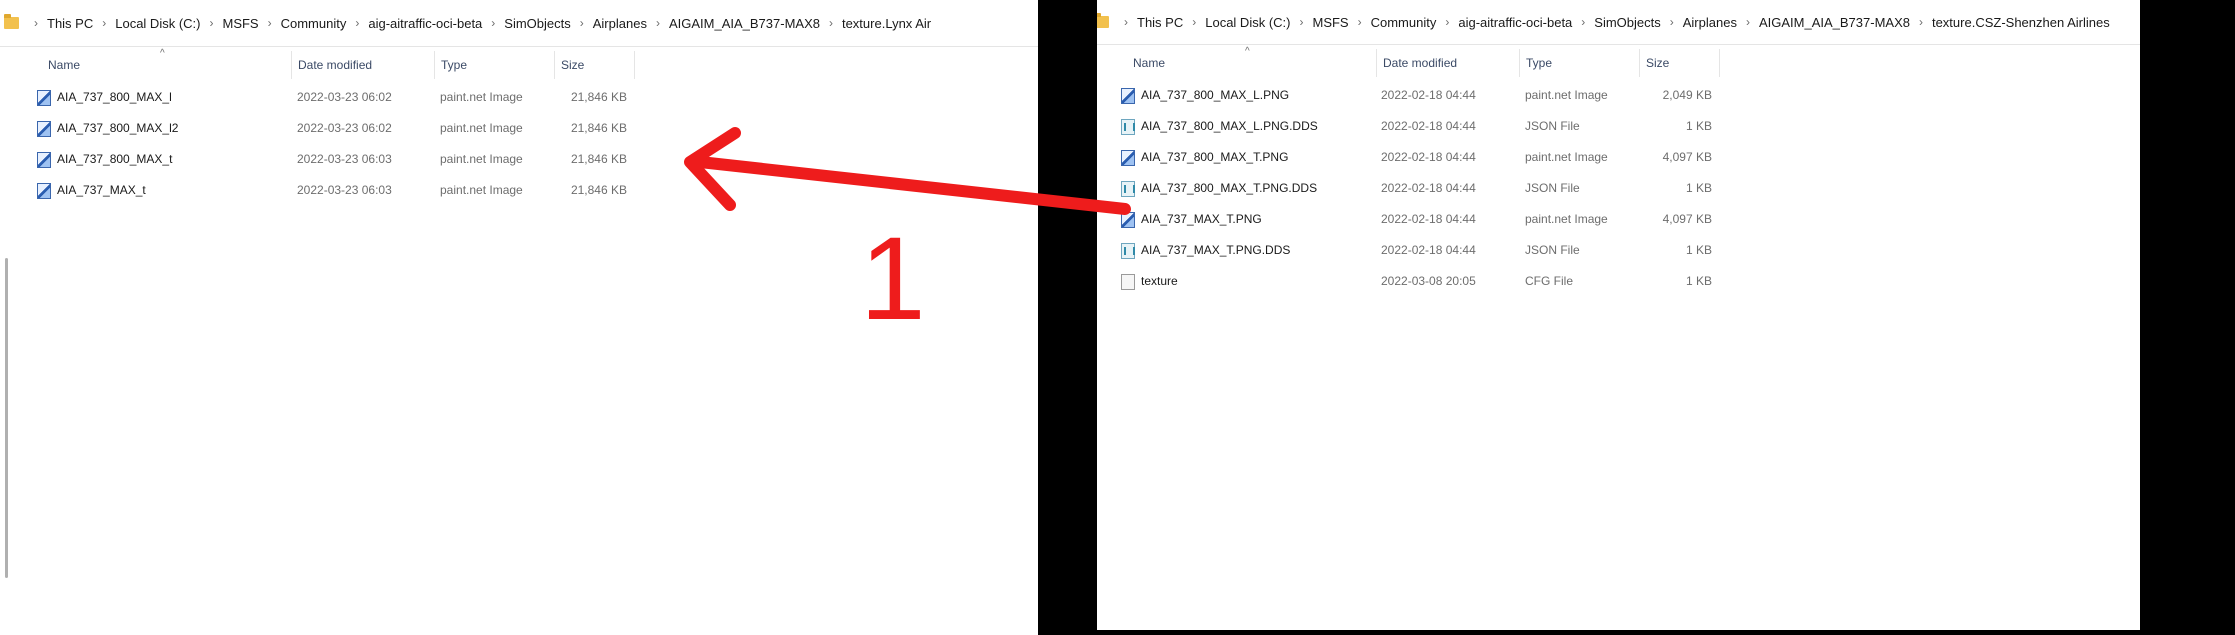 This screenshot has width=2235, height=635. I want to click on annotation-number: 1, so click(893, 279).